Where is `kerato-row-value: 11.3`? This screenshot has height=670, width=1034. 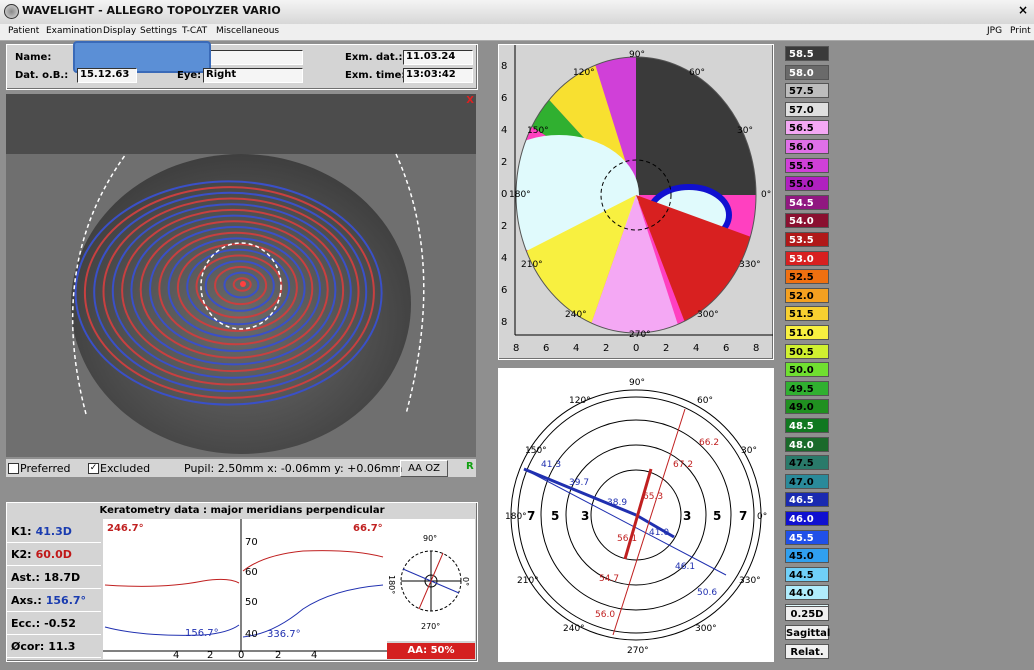
kerato-row-value: 11.3 is located at coordinates (62, 646).